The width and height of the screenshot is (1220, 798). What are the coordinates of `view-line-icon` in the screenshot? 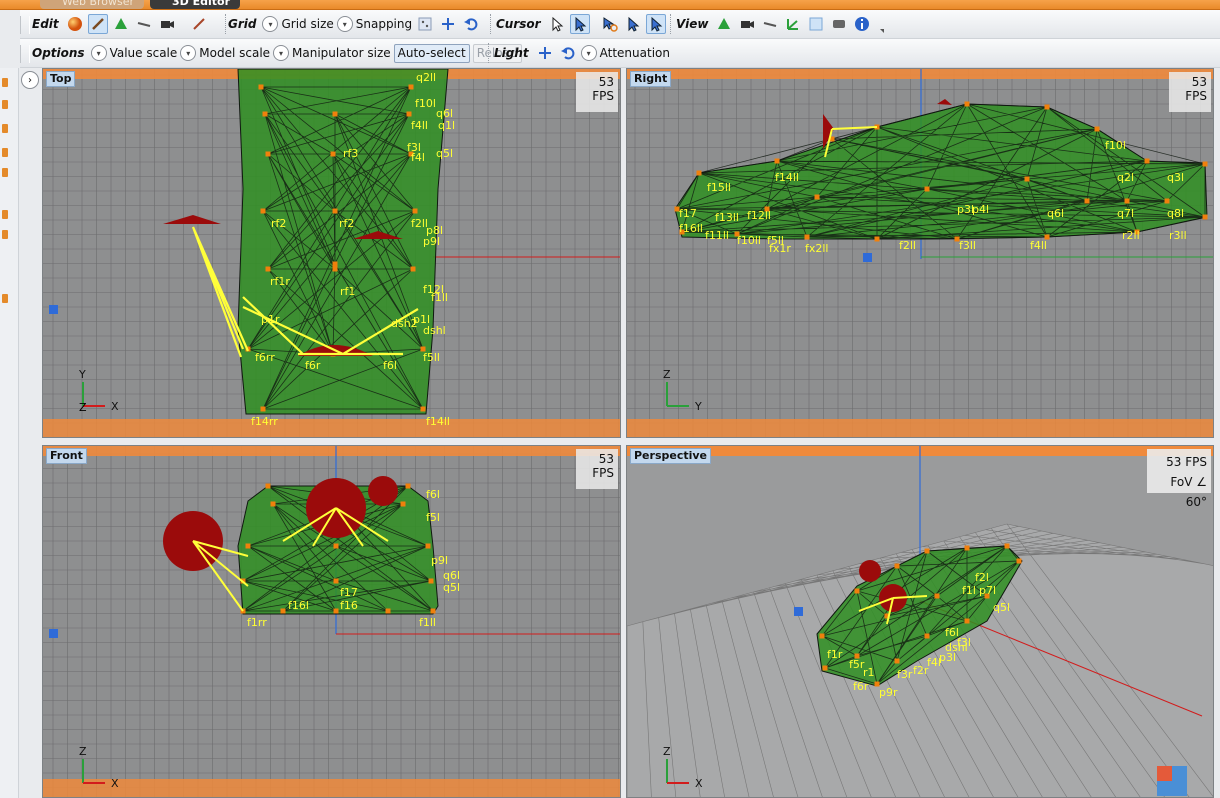 It's located at (770, 24).